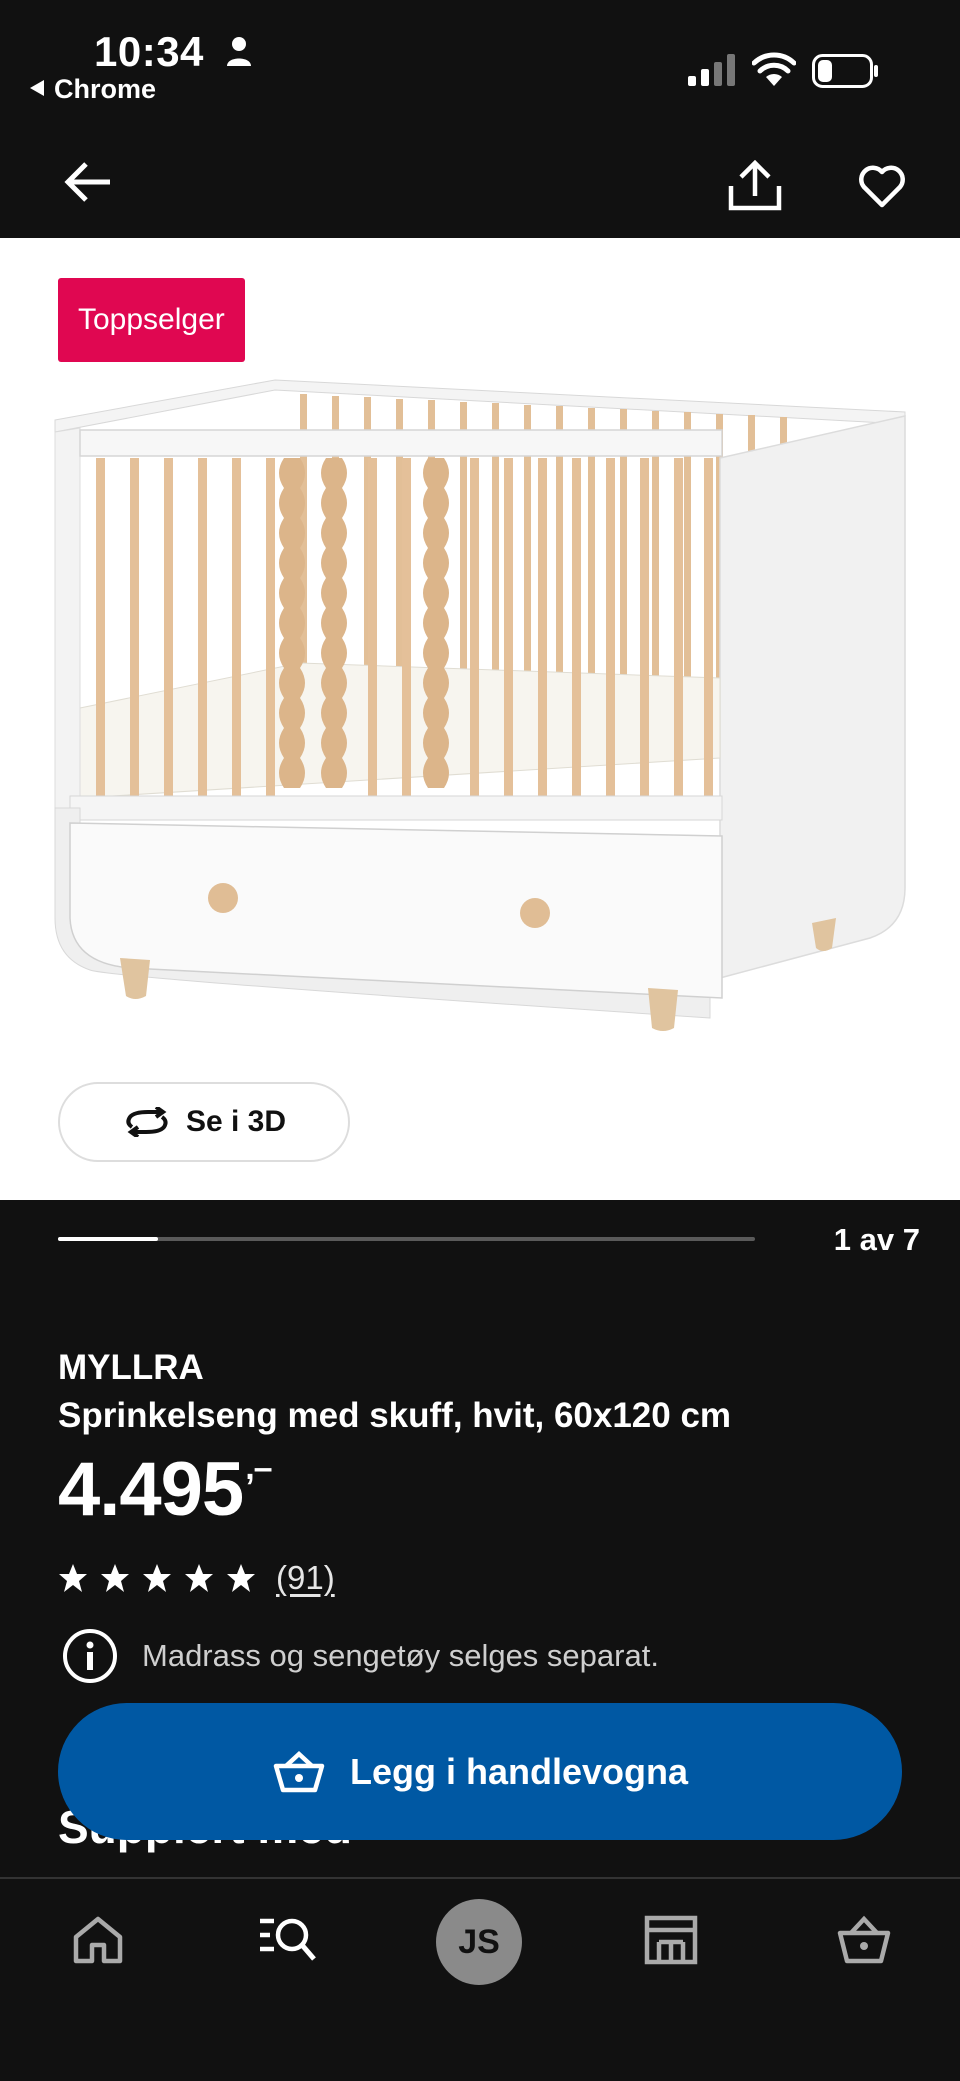 The width and height of the screenshot is (960, 2081). I want to click on info-icon, so click(90, 1656).